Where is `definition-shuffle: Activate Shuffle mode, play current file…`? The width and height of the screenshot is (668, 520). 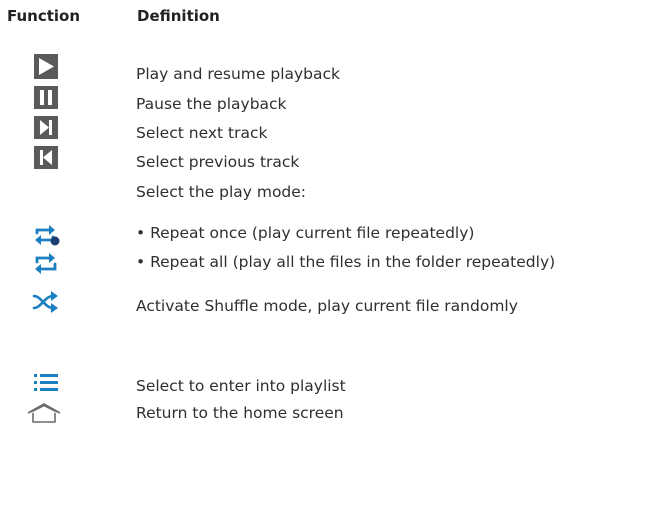
definition-shuffle: Activate Shuffle mode, play current file… is located at coordinates (327, 306).